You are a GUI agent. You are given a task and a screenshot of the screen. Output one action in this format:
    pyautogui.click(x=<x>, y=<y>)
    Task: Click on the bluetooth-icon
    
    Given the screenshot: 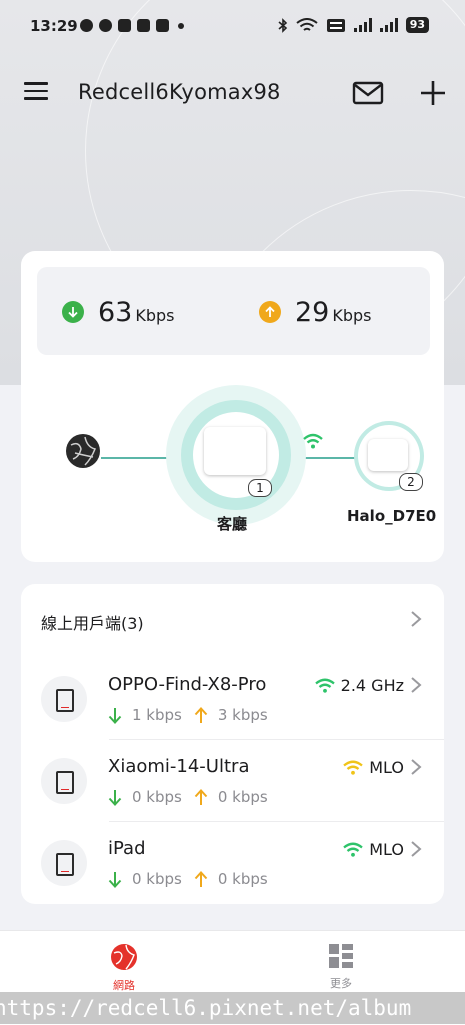 What is the action you would take?
    pyautogui.click(x=282, y=25)
    